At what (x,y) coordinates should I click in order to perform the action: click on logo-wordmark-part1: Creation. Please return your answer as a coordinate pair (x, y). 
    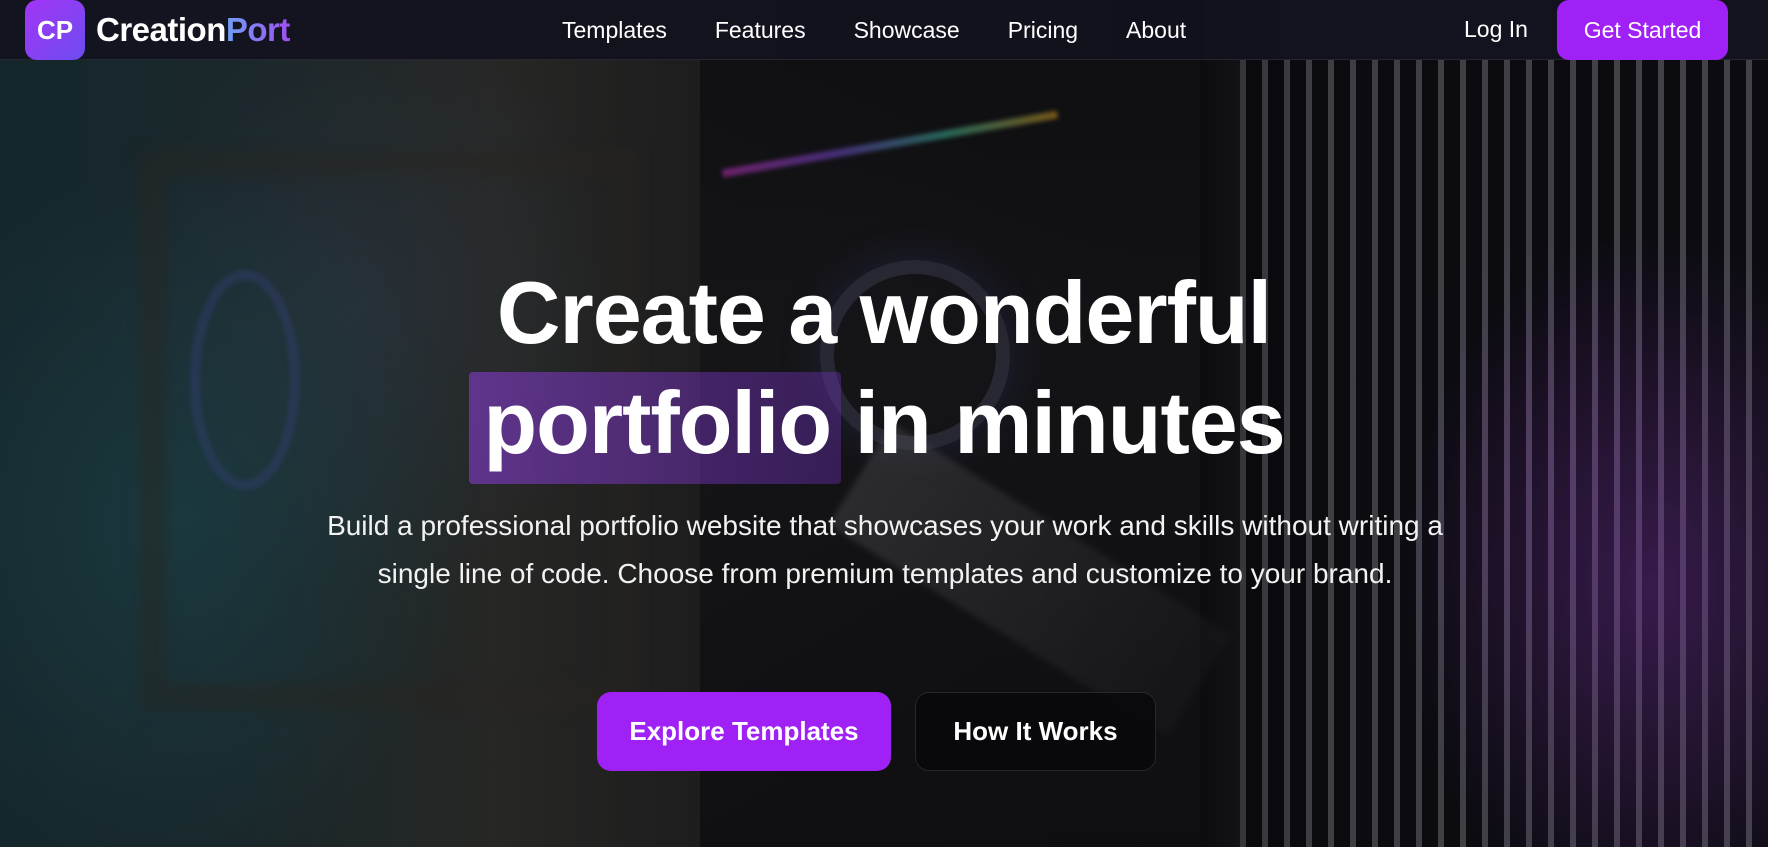
    Looking at the image, I should click on (161, 29).